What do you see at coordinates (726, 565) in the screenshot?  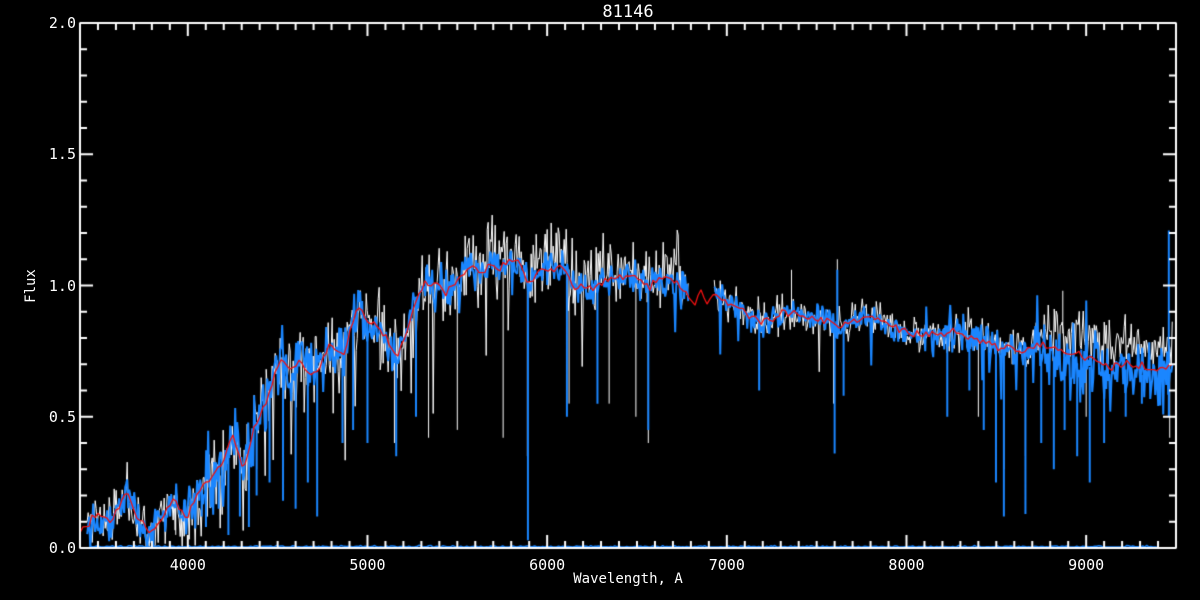 I see `x-tick-label-7000: 7000` at bounding box center [726, 565].